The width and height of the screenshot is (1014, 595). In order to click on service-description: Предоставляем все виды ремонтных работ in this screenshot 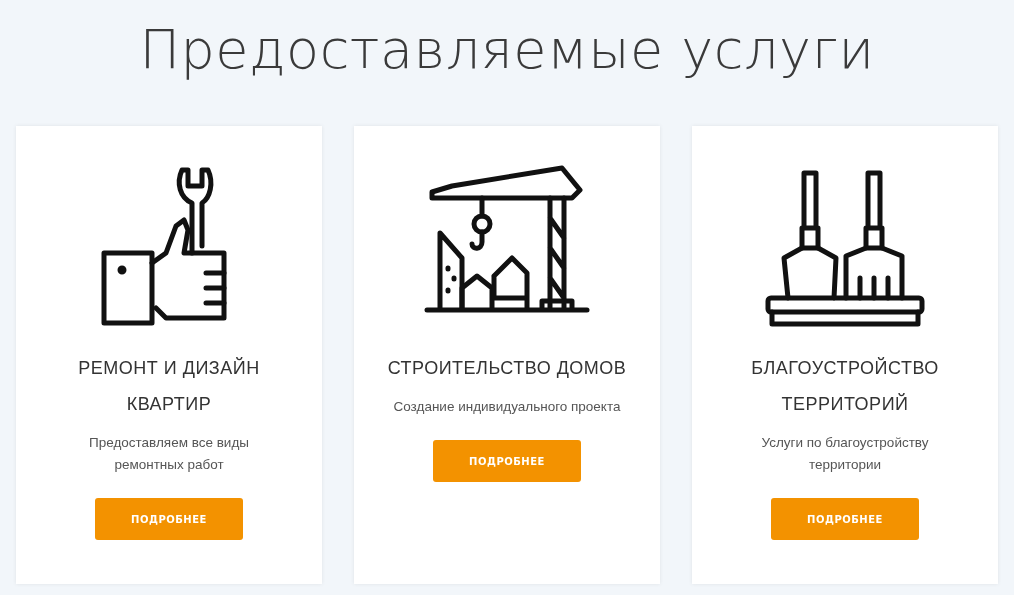, I will do `click(169, 454)`.